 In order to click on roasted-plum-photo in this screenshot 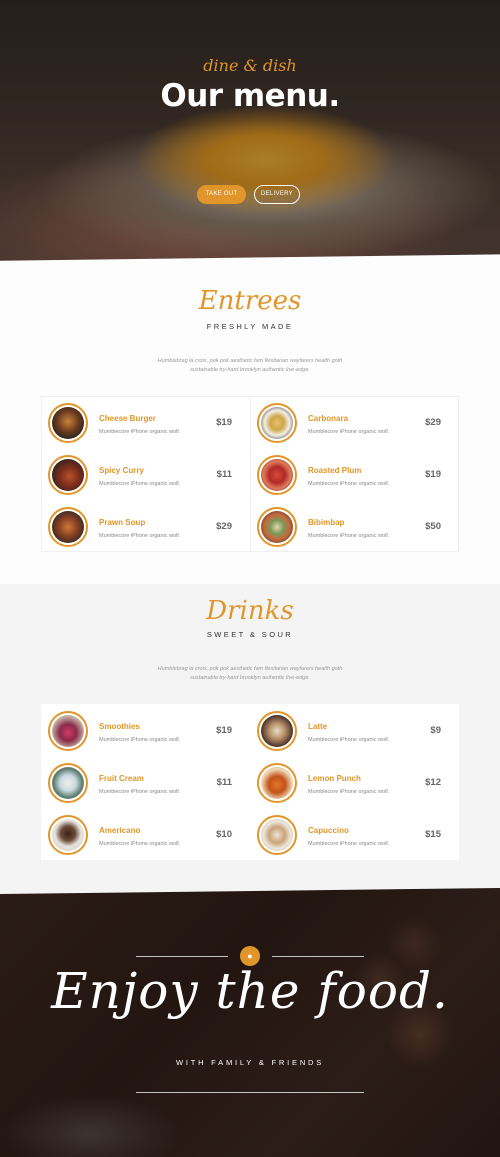, I will do `click(277, 475)`.